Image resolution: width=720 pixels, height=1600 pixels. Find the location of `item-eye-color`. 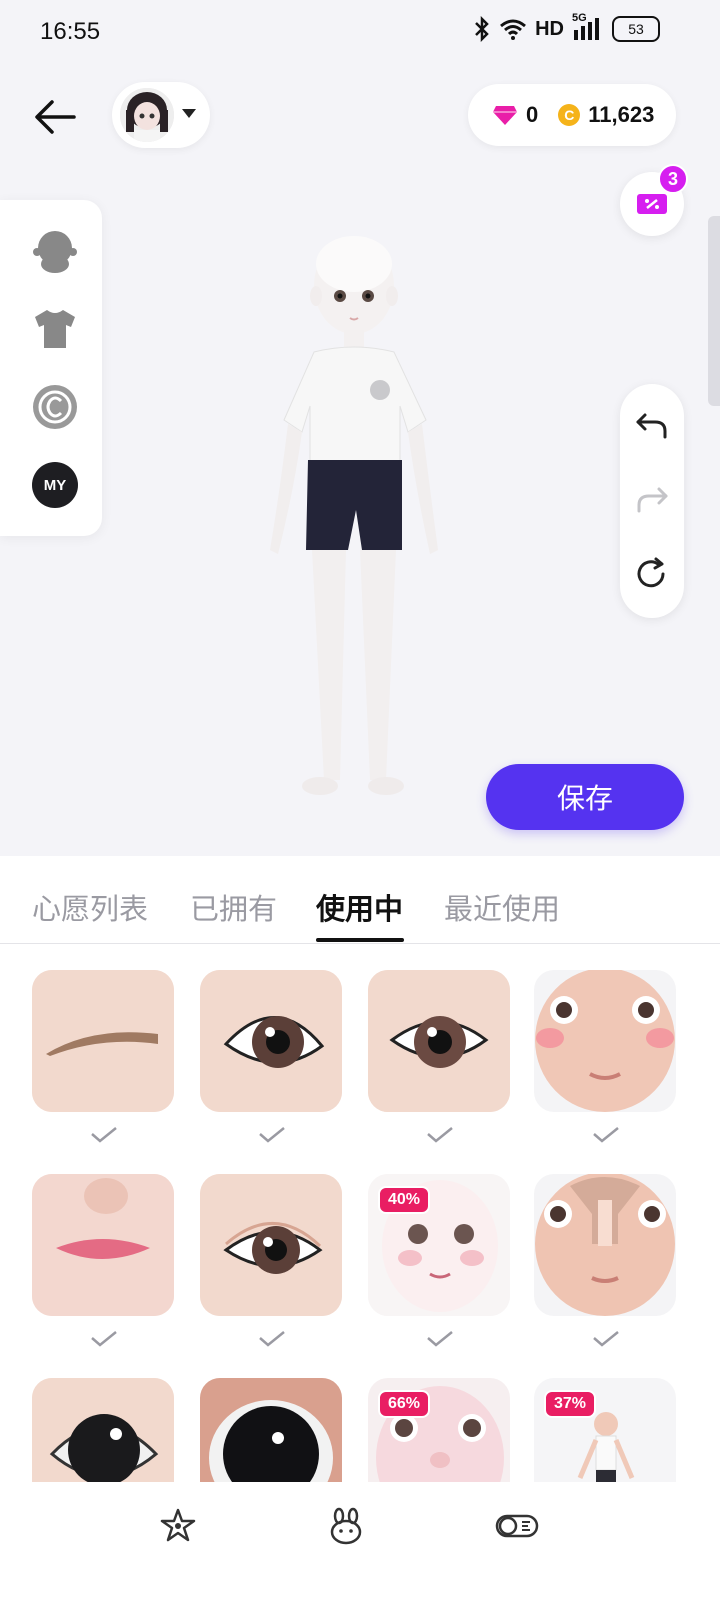

item-eye-color is located at coordinates (439, 1041).